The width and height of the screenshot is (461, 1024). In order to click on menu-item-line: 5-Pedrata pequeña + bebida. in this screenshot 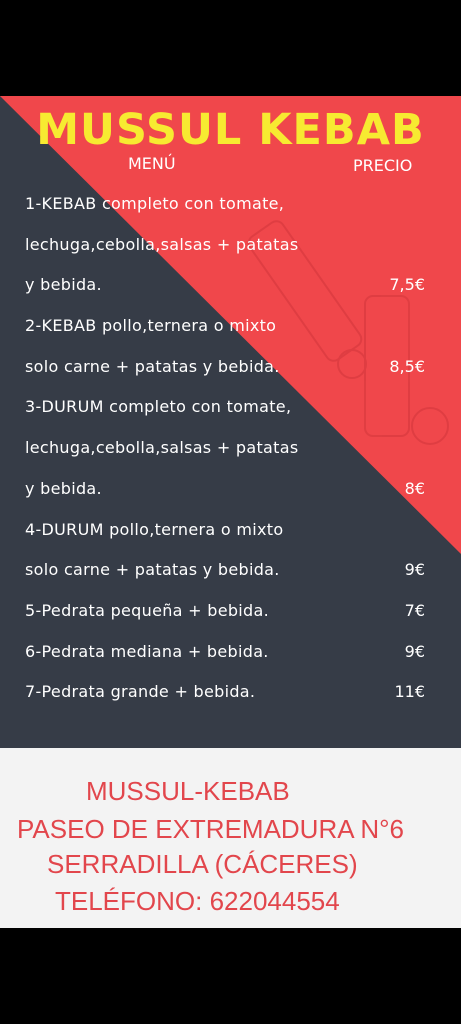, I will do `click(147, 610)`.